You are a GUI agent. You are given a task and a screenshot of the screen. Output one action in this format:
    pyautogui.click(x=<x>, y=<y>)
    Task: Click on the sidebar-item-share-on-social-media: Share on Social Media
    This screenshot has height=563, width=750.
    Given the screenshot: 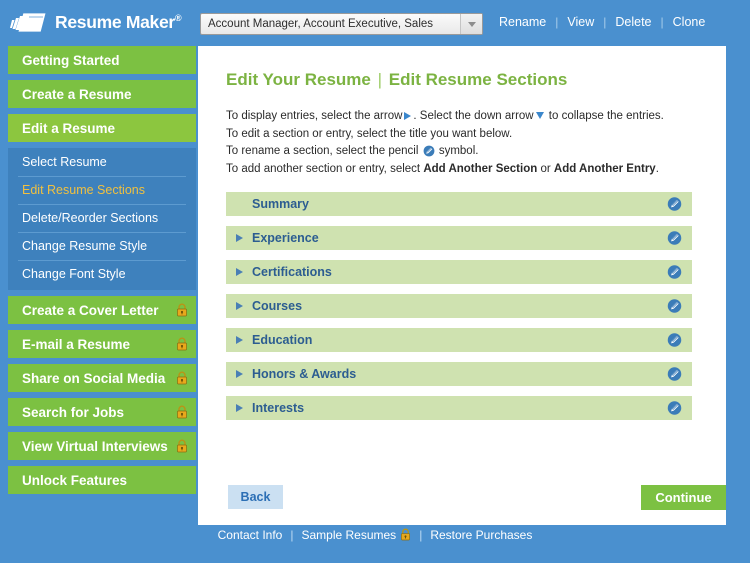 What is the action you would take?
    pyautogui.click(x=102, y=378)
    